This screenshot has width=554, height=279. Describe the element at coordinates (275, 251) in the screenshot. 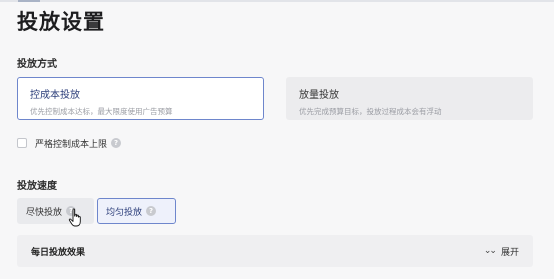

I see `daily-effect-panel: 每日投放效果 ⌄⌄ 展开` at that location.